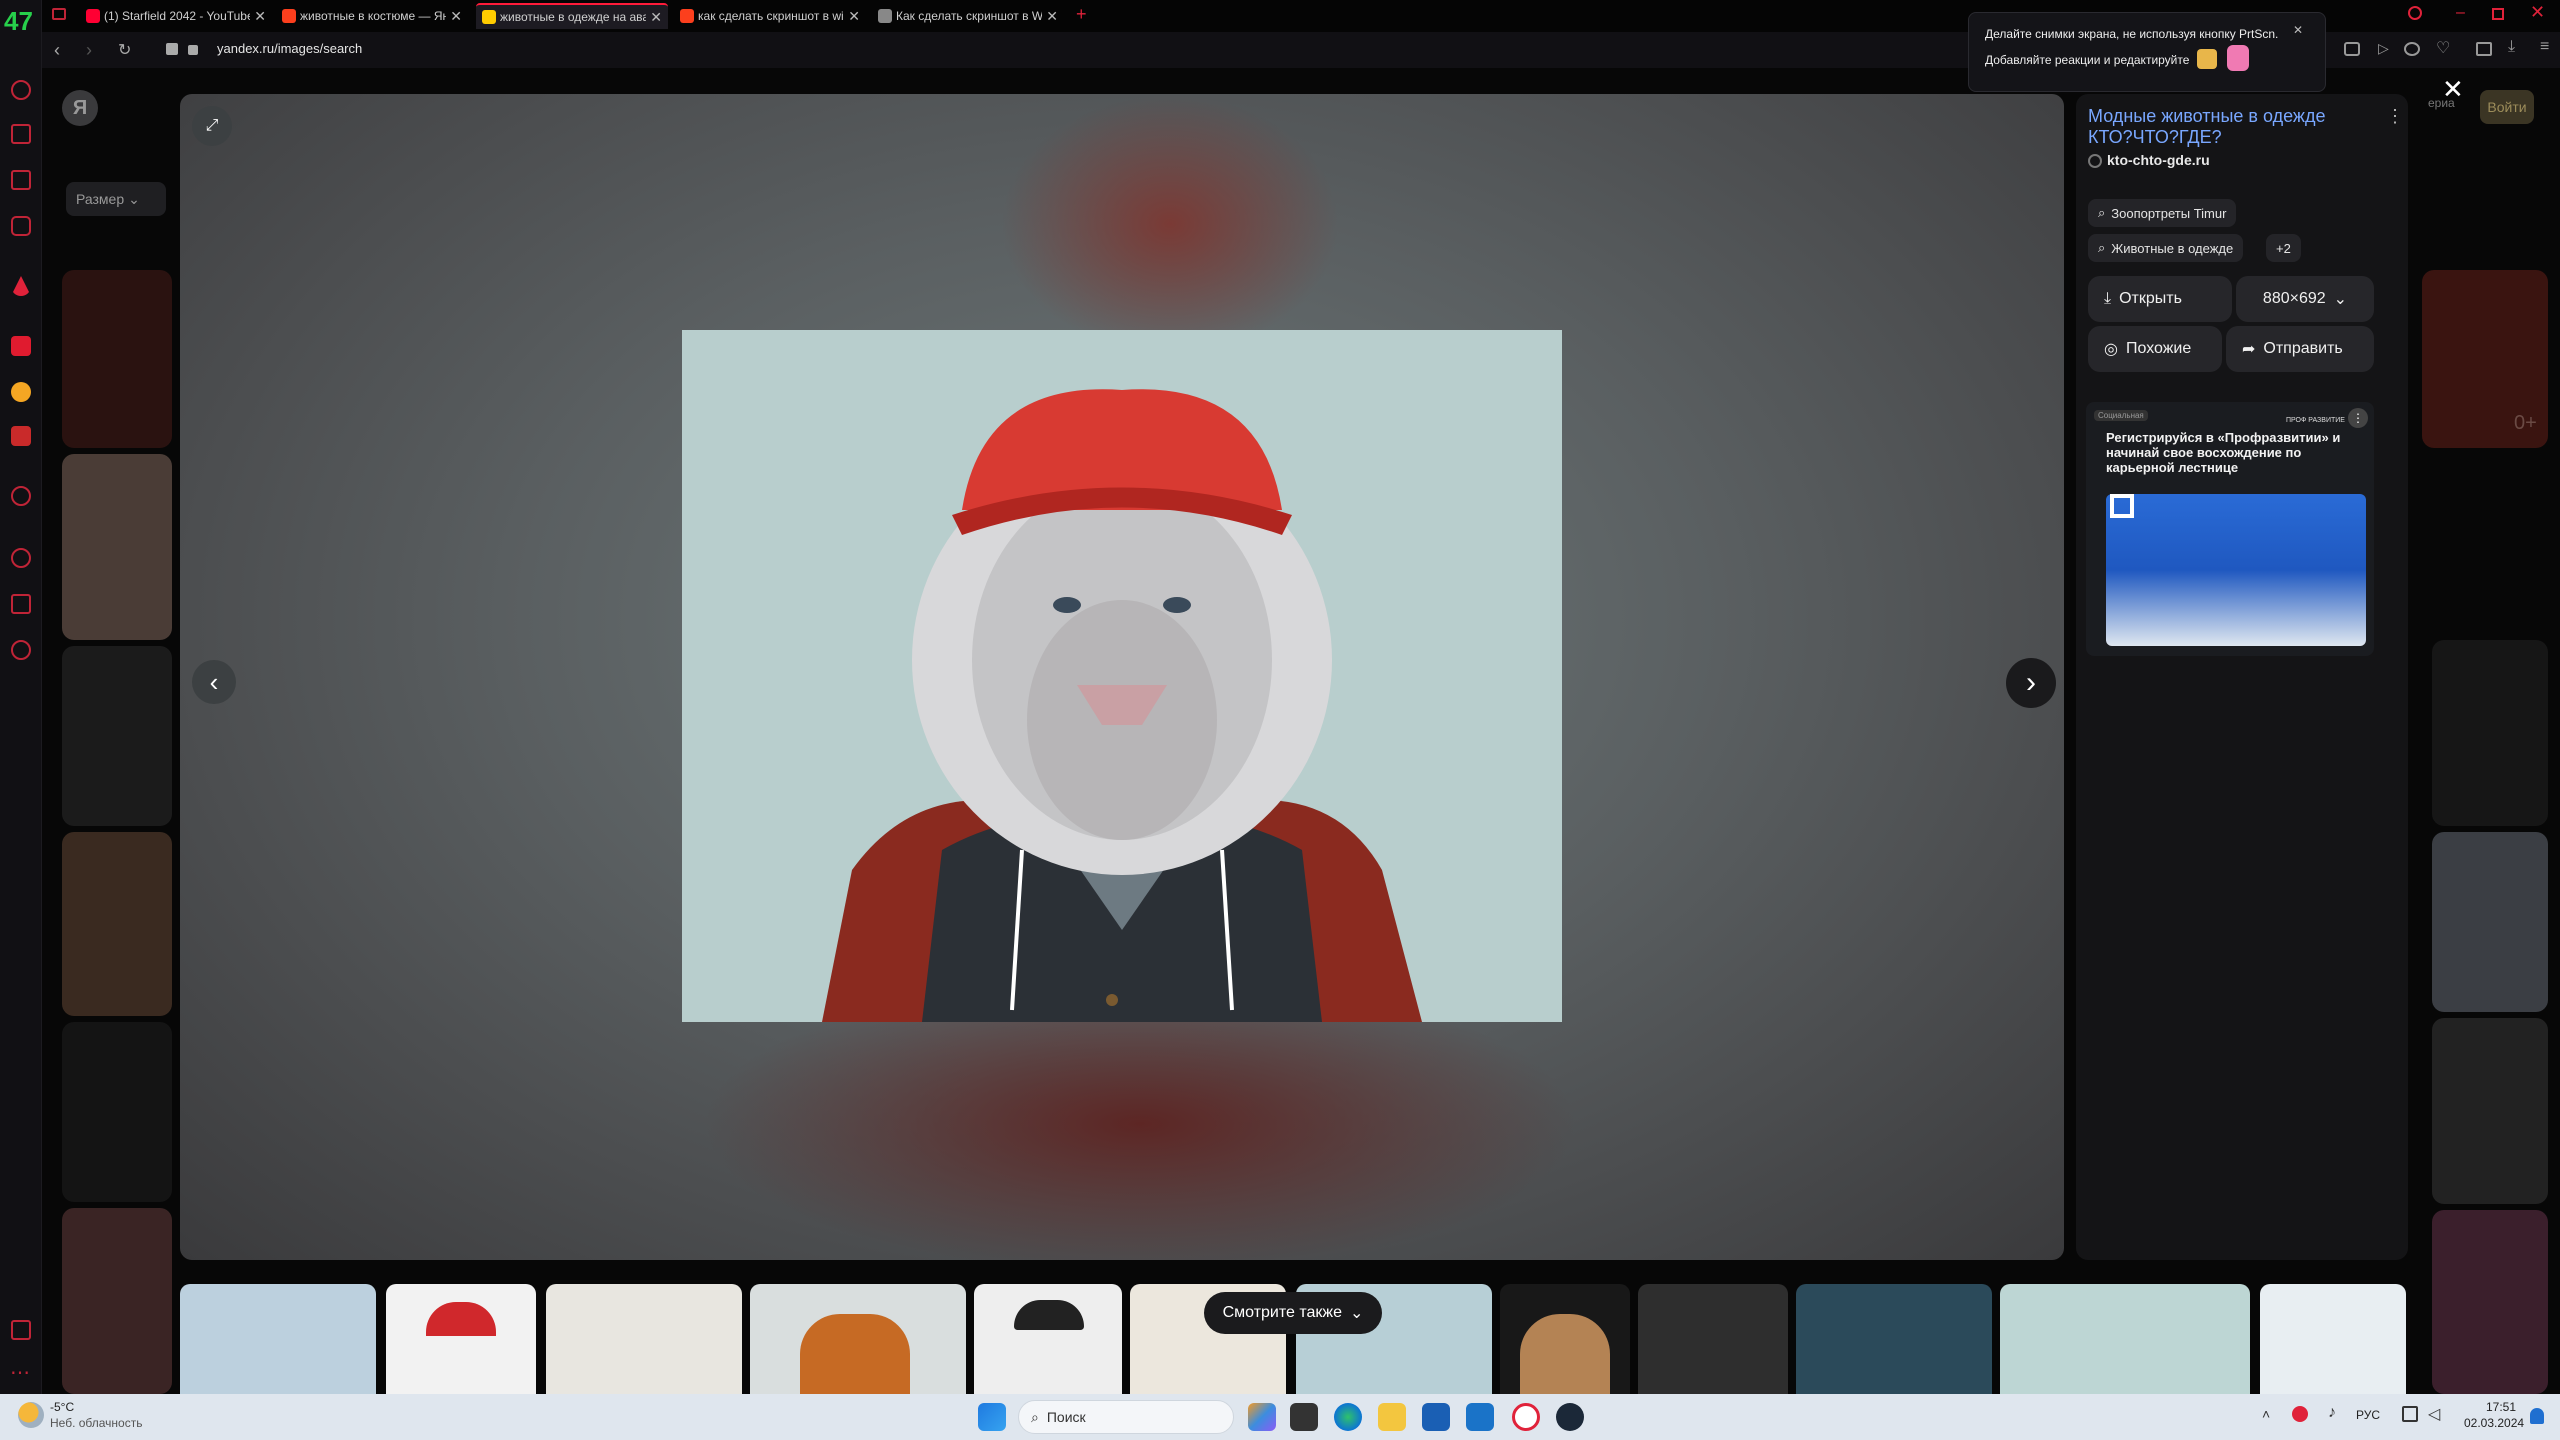 The image size is (2560, 1440). What do you see at coordinates (21, 134) in the screenshot?
I see `shopping-icon` at bounding box center [21, 134].